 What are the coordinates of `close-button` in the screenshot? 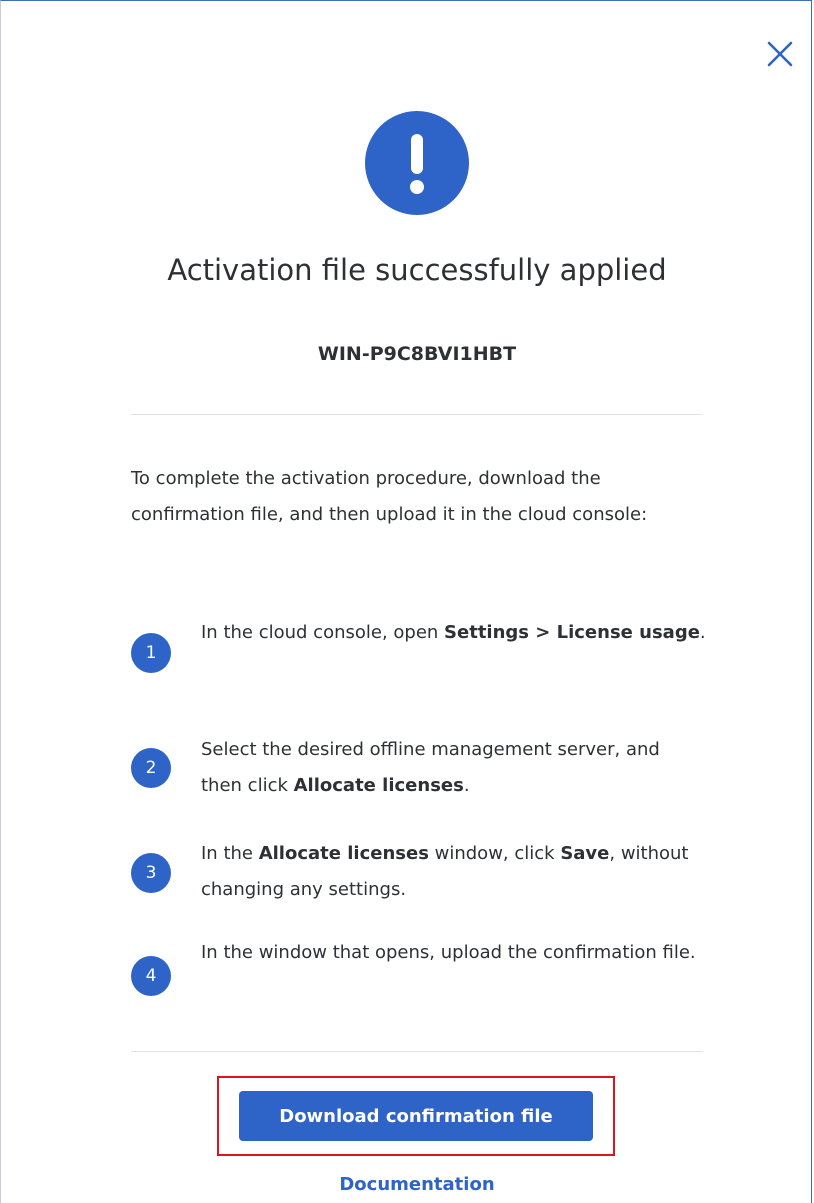 It's located at (780, 54).